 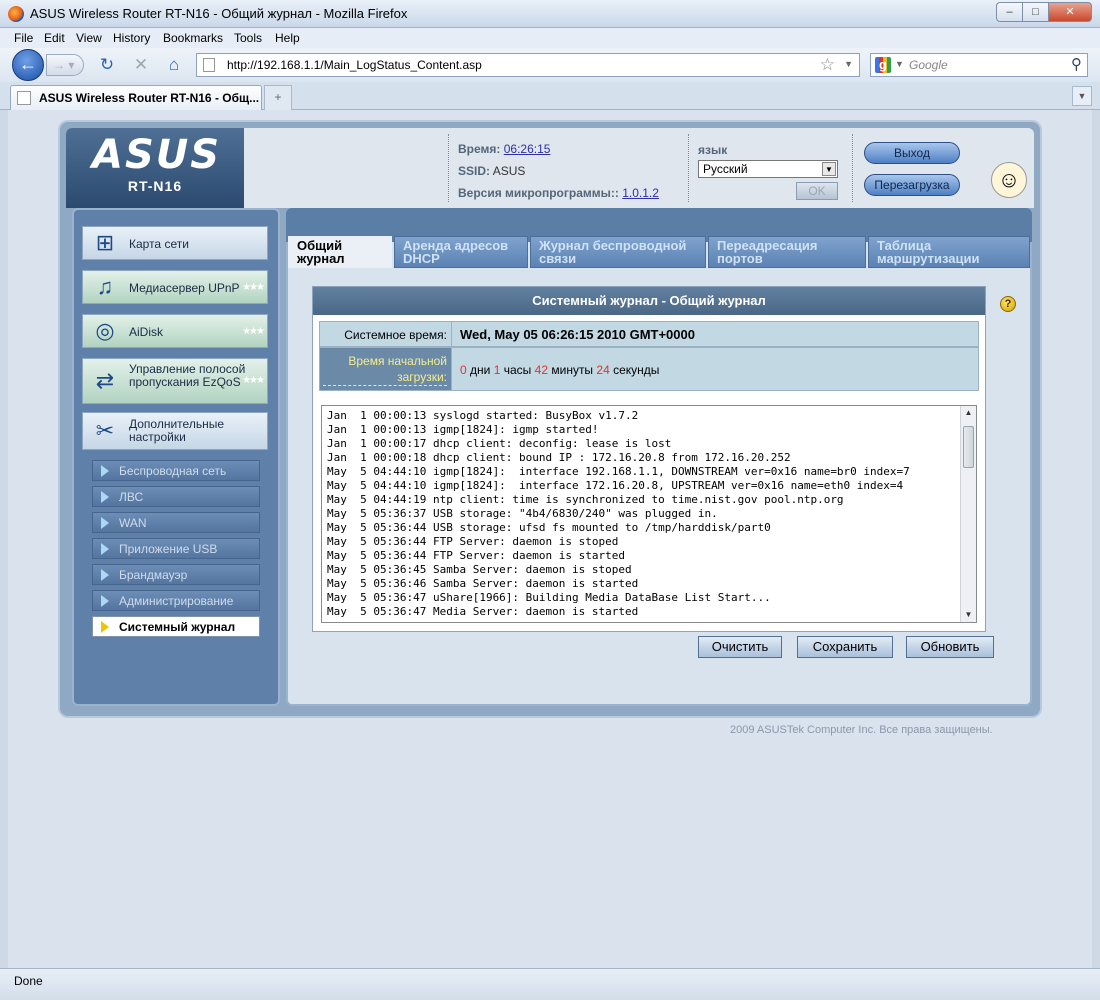 What do you see at coordinates (176, 496) in the screenshot?
I see `sidebar-subitem-lan: ЛВС` at bounding box center [176, 496].